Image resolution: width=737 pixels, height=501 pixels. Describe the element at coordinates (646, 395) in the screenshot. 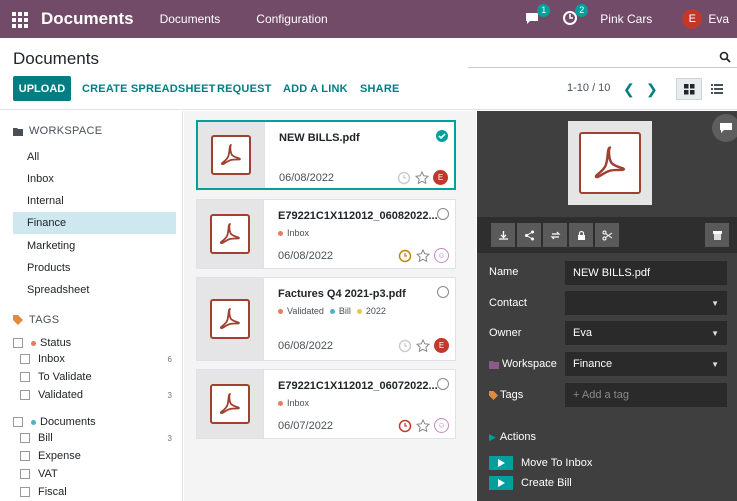

I see `tags-field: + Add a tag` at that location.